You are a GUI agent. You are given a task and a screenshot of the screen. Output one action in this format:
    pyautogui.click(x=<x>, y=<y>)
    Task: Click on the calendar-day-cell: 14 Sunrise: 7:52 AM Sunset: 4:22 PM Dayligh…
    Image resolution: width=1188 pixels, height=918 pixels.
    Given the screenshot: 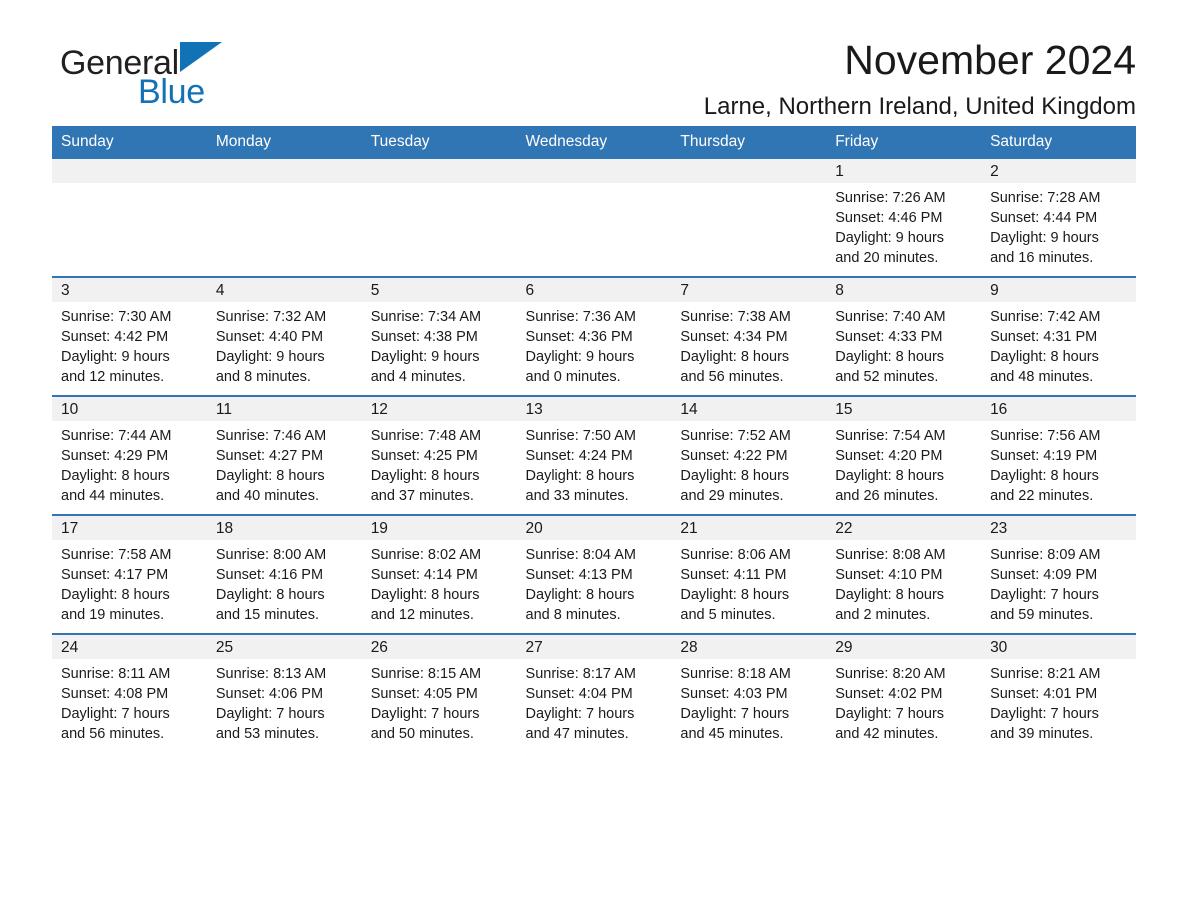 What is the action you would take?
    pyautogui.click(x=749, y=455)
    